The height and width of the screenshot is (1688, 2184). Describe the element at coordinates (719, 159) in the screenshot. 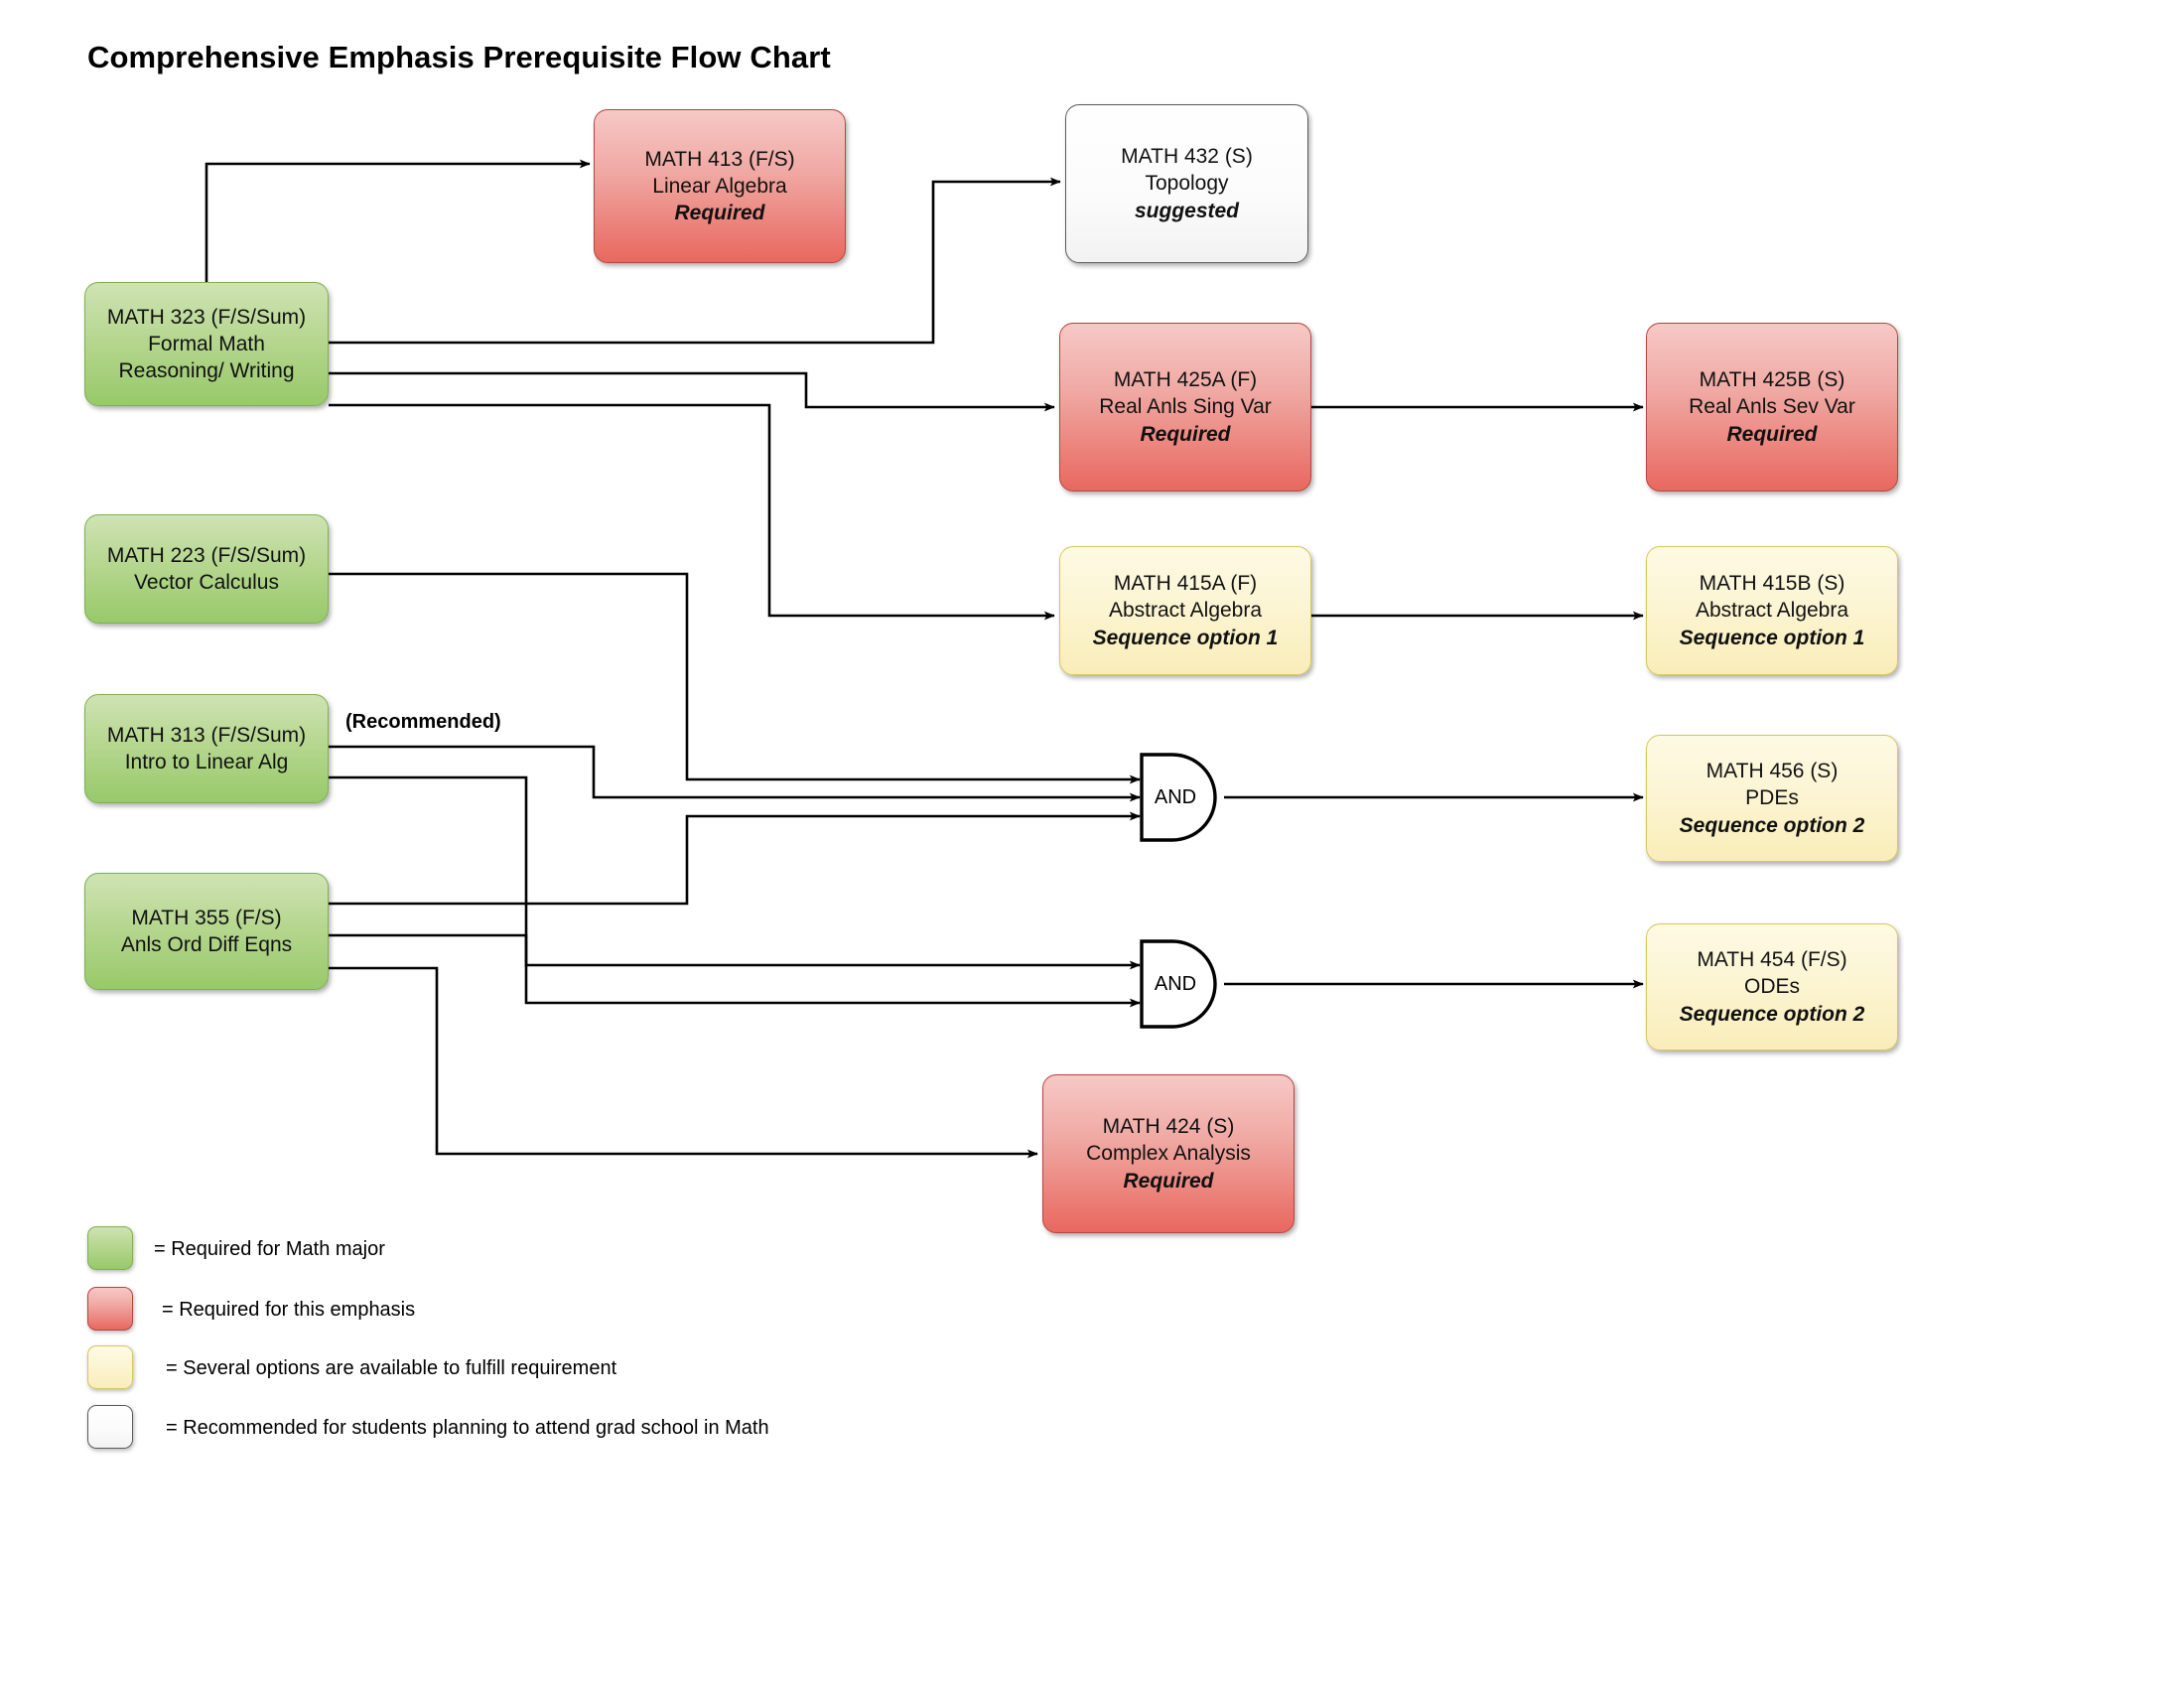

I see `node-math413-code: MATH 413 (F/S)` at that location.